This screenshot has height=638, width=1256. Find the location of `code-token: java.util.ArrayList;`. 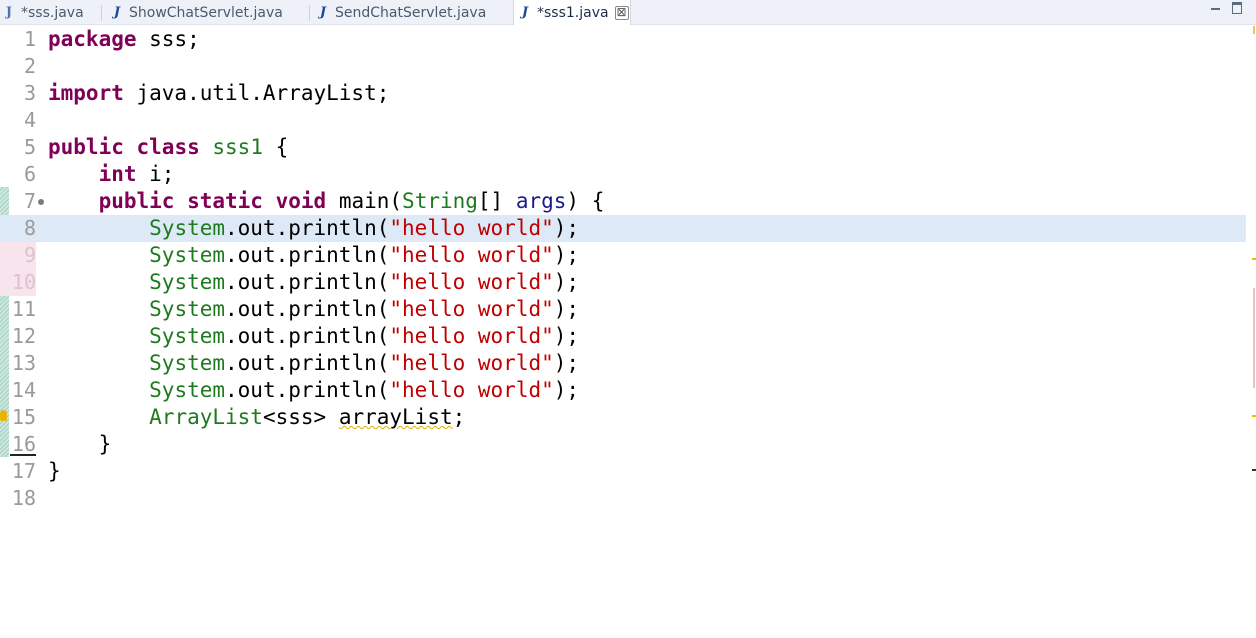

code-token: java.util.ArrayList; is located at coordinates (256, 93).